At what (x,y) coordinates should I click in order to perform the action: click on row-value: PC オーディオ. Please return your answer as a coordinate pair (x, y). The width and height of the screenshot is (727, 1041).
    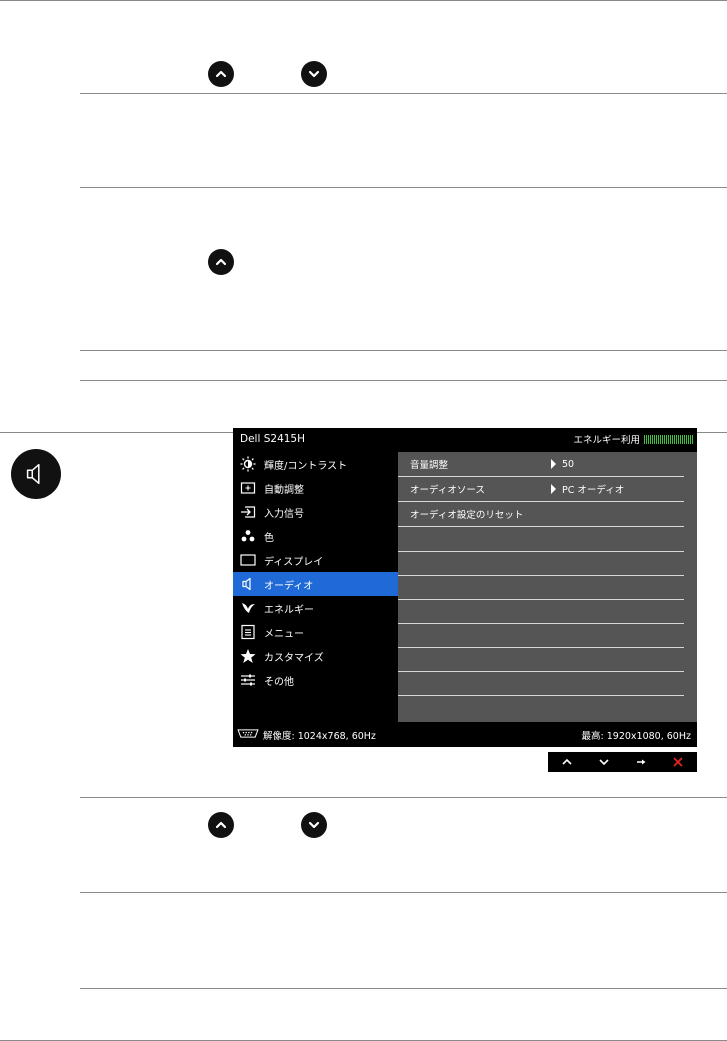
    Looking at the image, I should click on (587, 489).